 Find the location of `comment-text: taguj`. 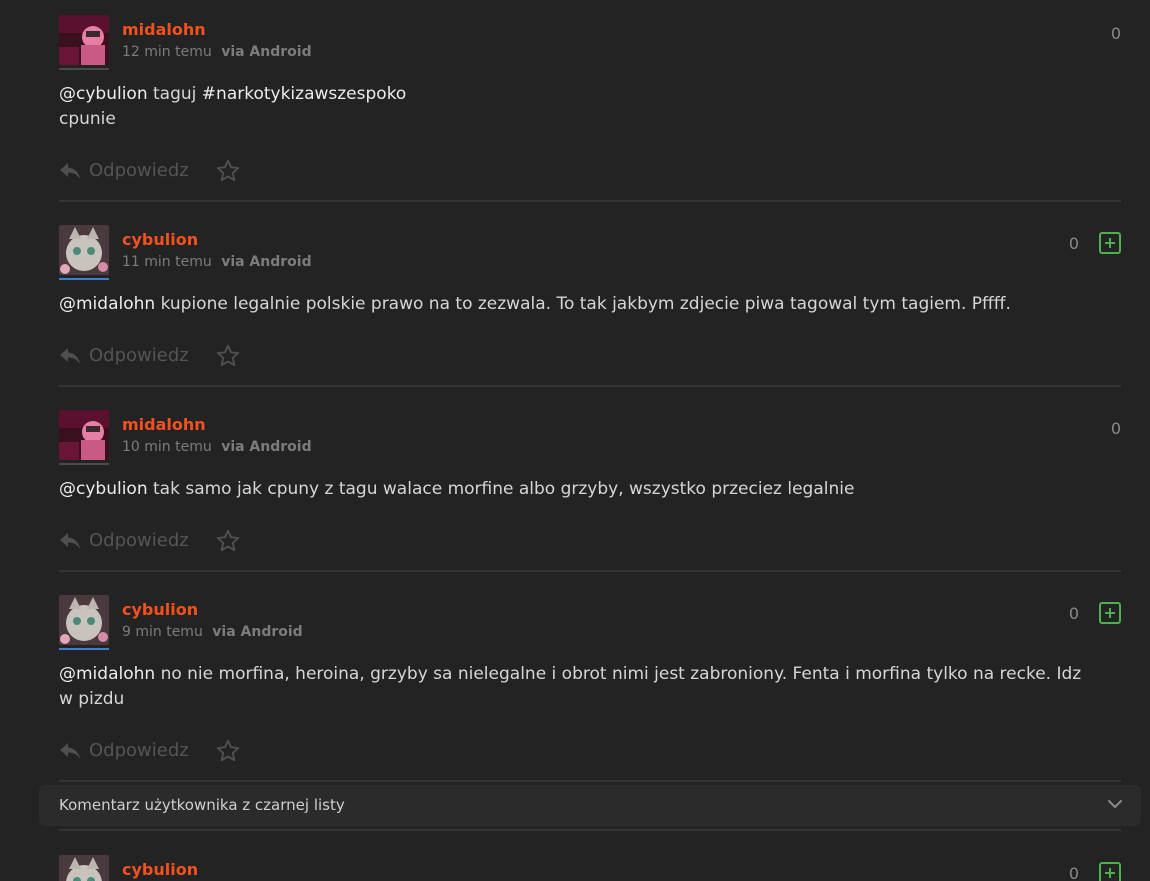

comment-text: taguj is located at coordinates (174, 94).